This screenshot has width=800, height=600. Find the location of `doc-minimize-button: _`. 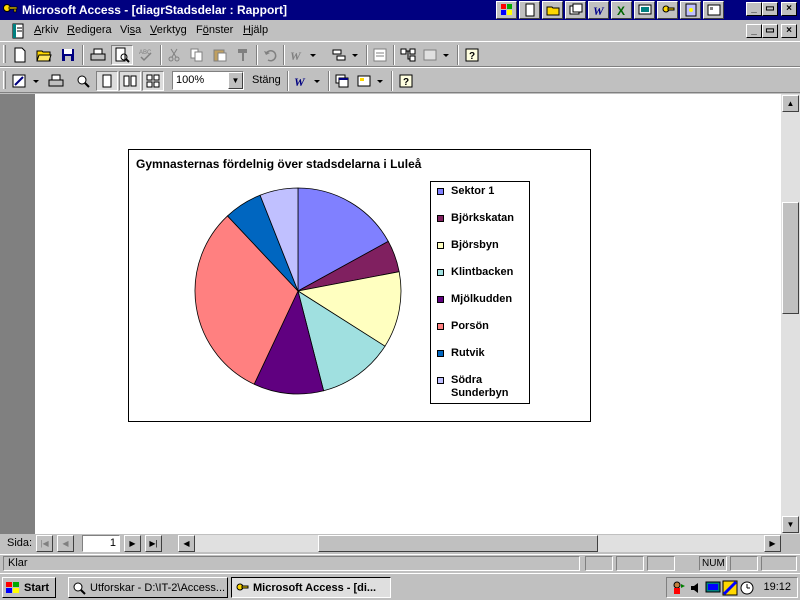

doc-minimize-button: _ is located at coordinates (754, 31).